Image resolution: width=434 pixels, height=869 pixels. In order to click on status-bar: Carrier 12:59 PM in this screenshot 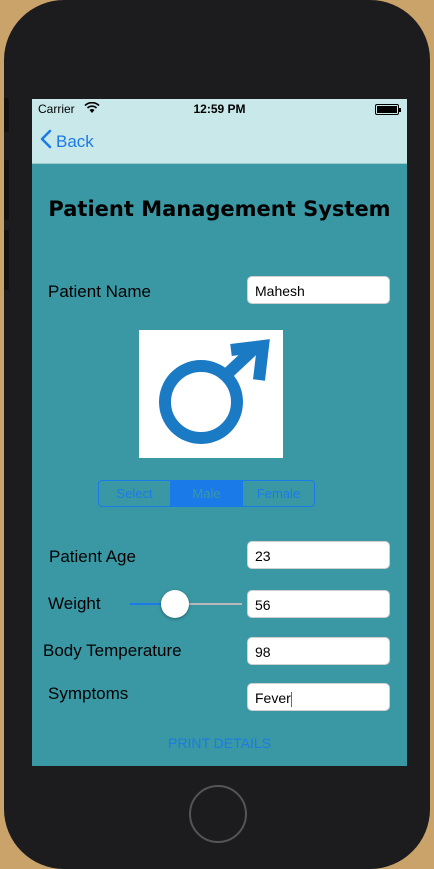, I will do `click(219, 109)`.